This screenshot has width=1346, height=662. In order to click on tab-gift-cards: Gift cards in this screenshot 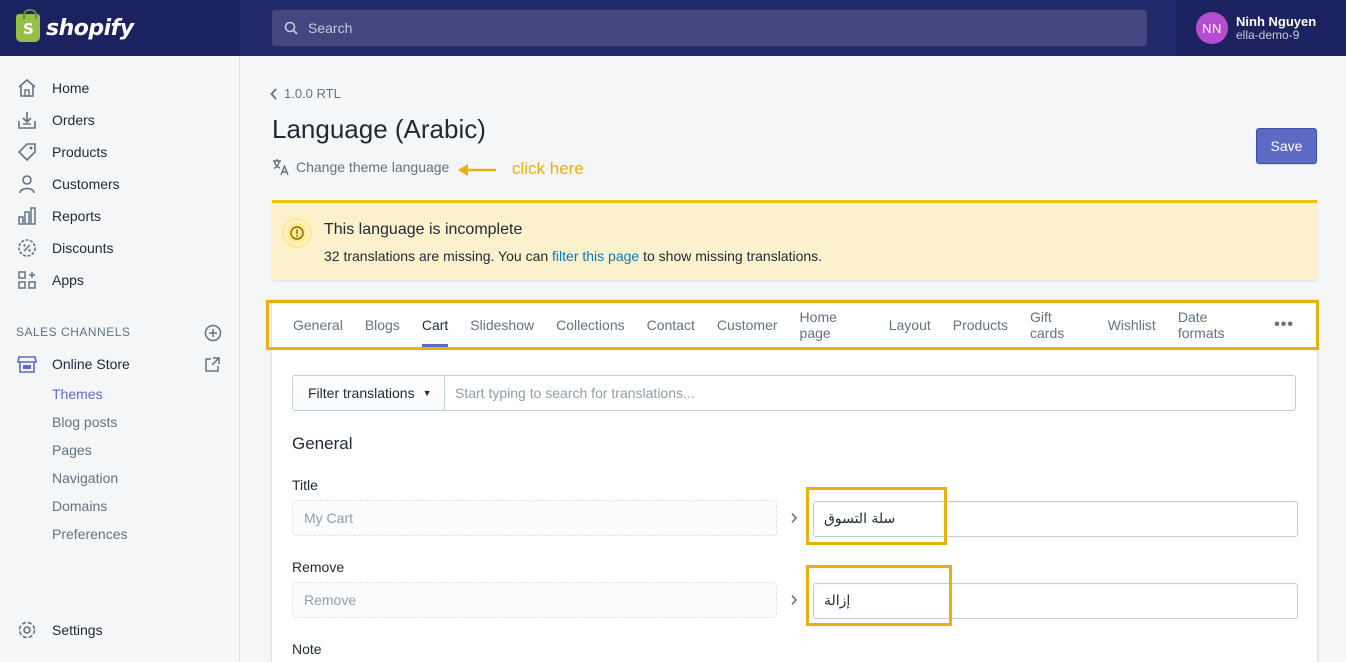, I will do `click(1058, 325)`.